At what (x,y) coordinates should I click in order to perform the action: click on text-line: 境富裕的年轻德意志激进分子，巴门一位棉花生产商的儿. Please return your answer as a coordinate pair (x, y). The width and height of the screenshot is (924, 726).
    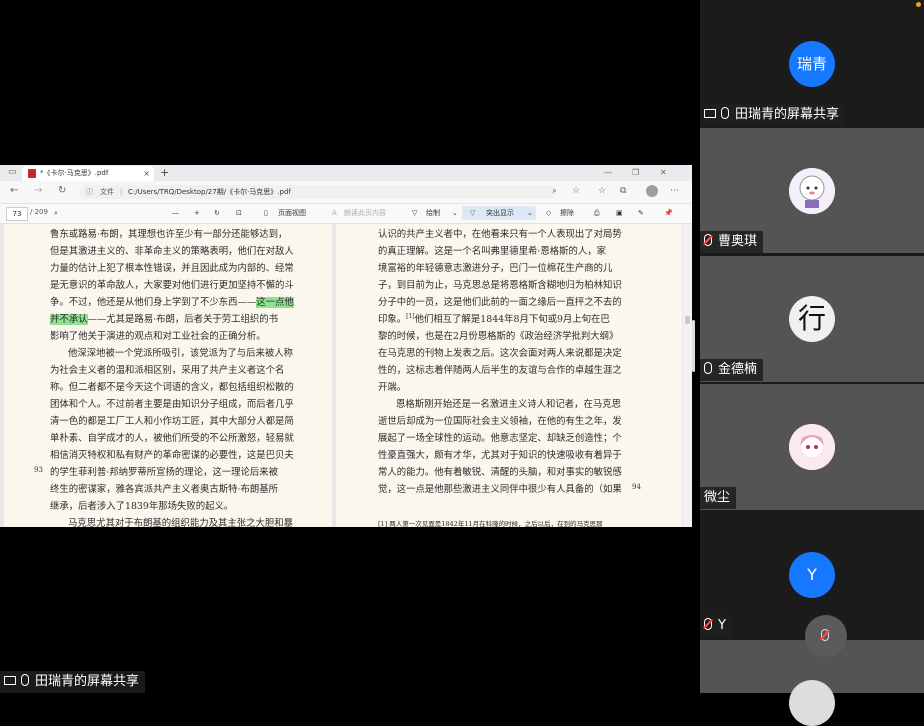
    Looking at the image, I should click on (495, 268).